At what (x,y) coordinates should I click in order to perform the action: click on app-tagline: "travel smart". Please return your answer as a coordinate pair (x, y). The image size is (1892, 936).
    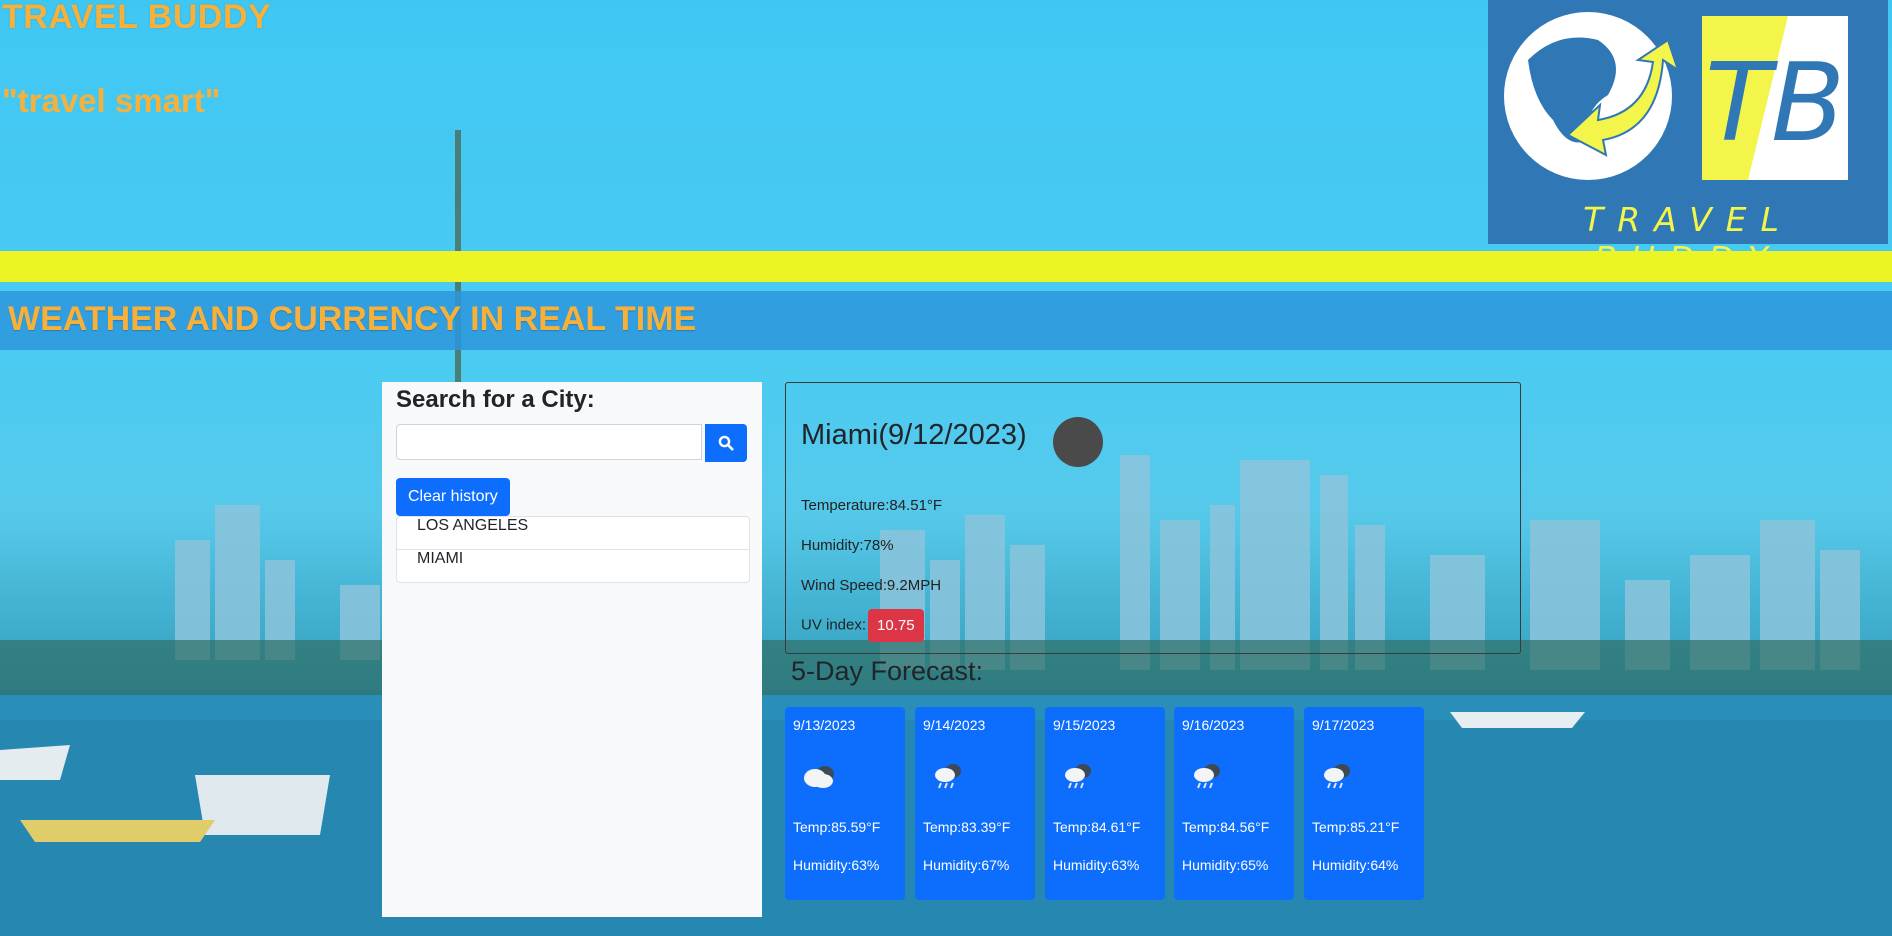
    Looking at the image, I should click on (111, 100).